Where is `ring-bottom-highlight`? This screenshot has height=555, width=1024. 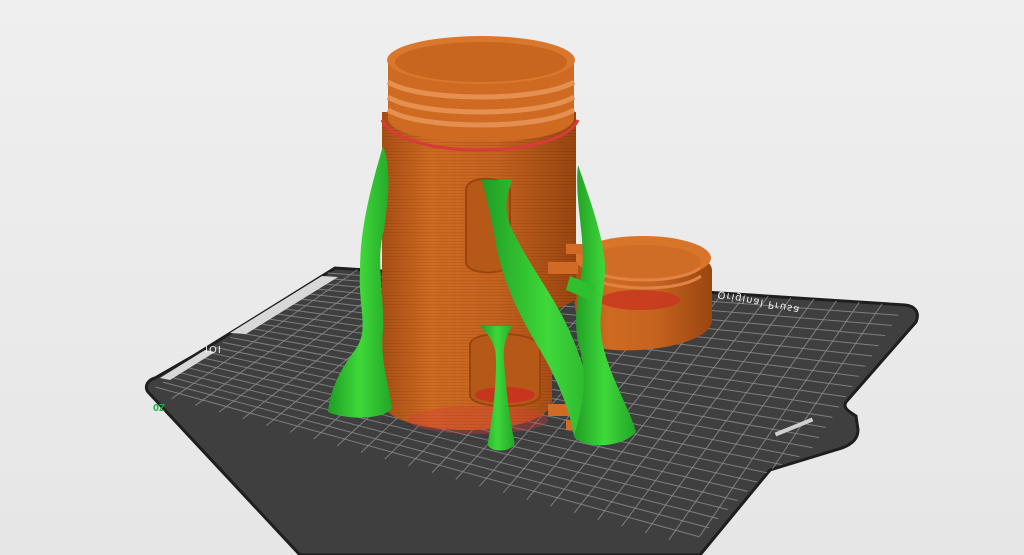
ring-bottom-highlight is located at coordinates (640, 300).